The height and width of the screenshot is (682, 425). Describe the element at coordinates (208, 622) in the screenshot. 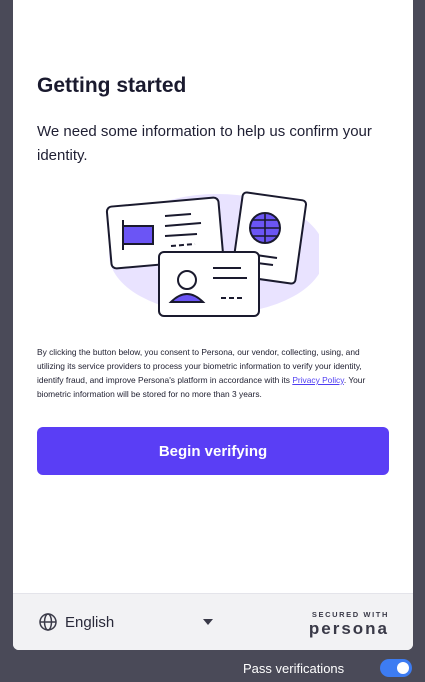

I see `chevron-down-icon` at that location.